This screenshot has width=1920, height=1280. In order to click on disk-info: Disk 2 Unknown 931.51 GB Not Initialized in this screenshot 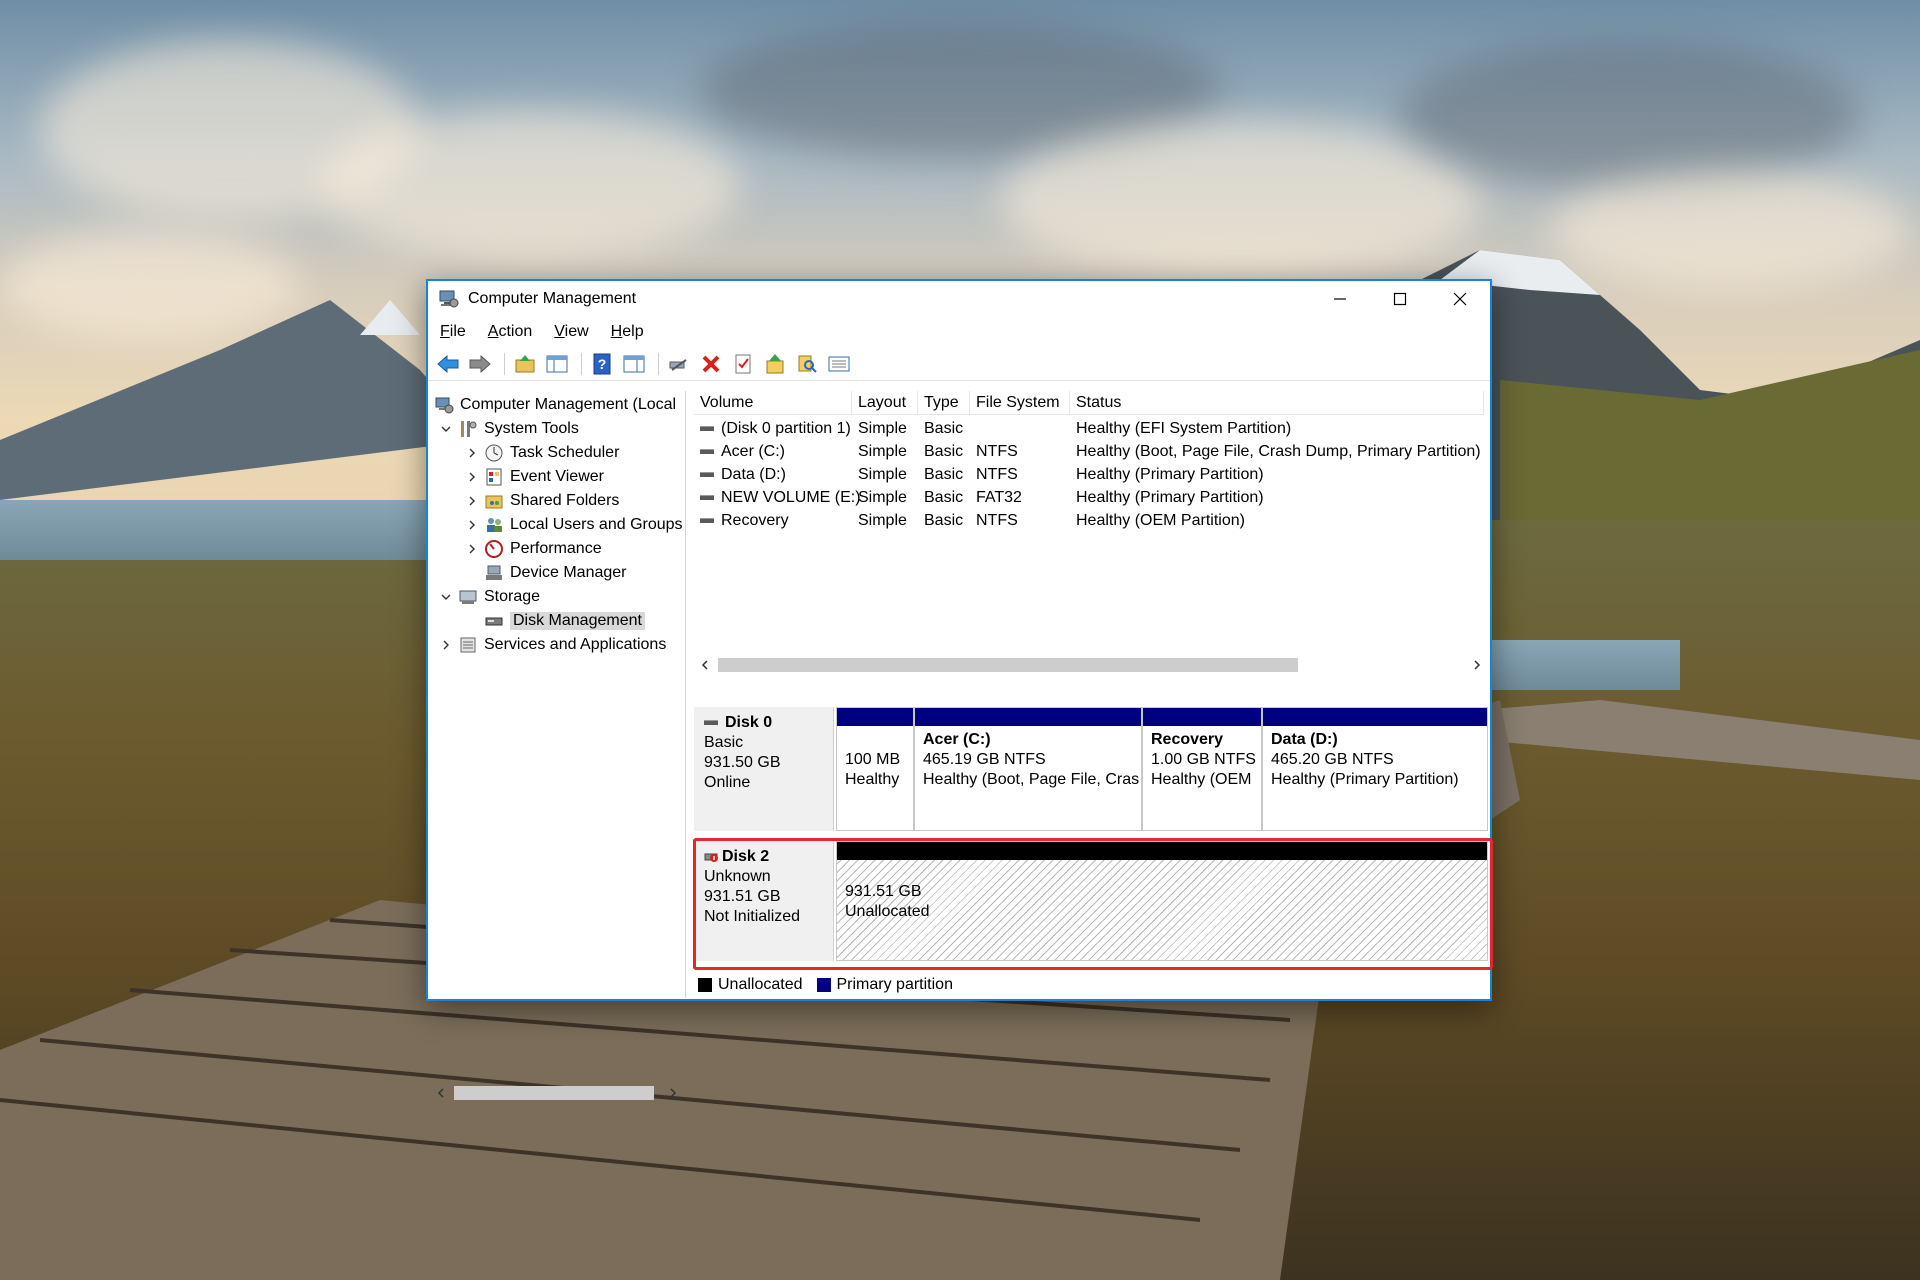, I will do `click(764, 901)`.